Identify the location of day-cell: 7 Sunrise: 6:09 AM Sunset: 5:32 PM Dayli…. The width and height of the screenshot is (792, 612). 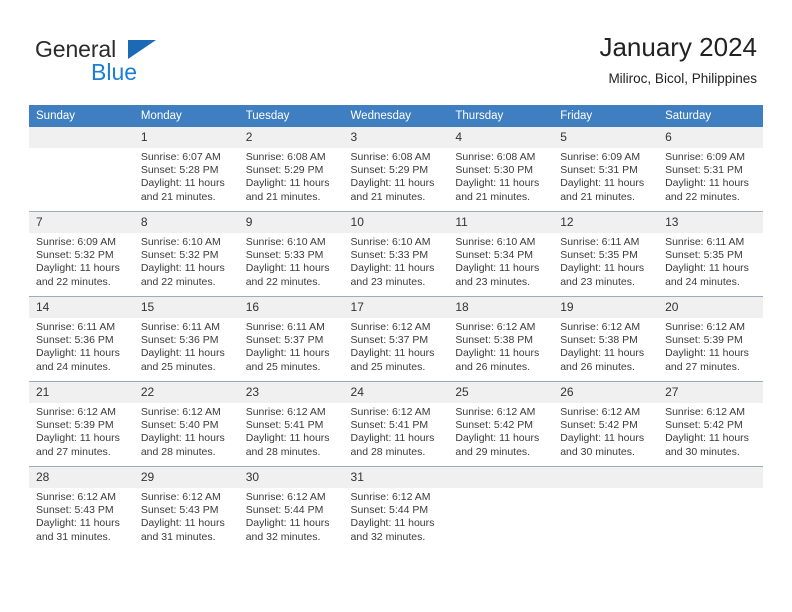
(81, 254).